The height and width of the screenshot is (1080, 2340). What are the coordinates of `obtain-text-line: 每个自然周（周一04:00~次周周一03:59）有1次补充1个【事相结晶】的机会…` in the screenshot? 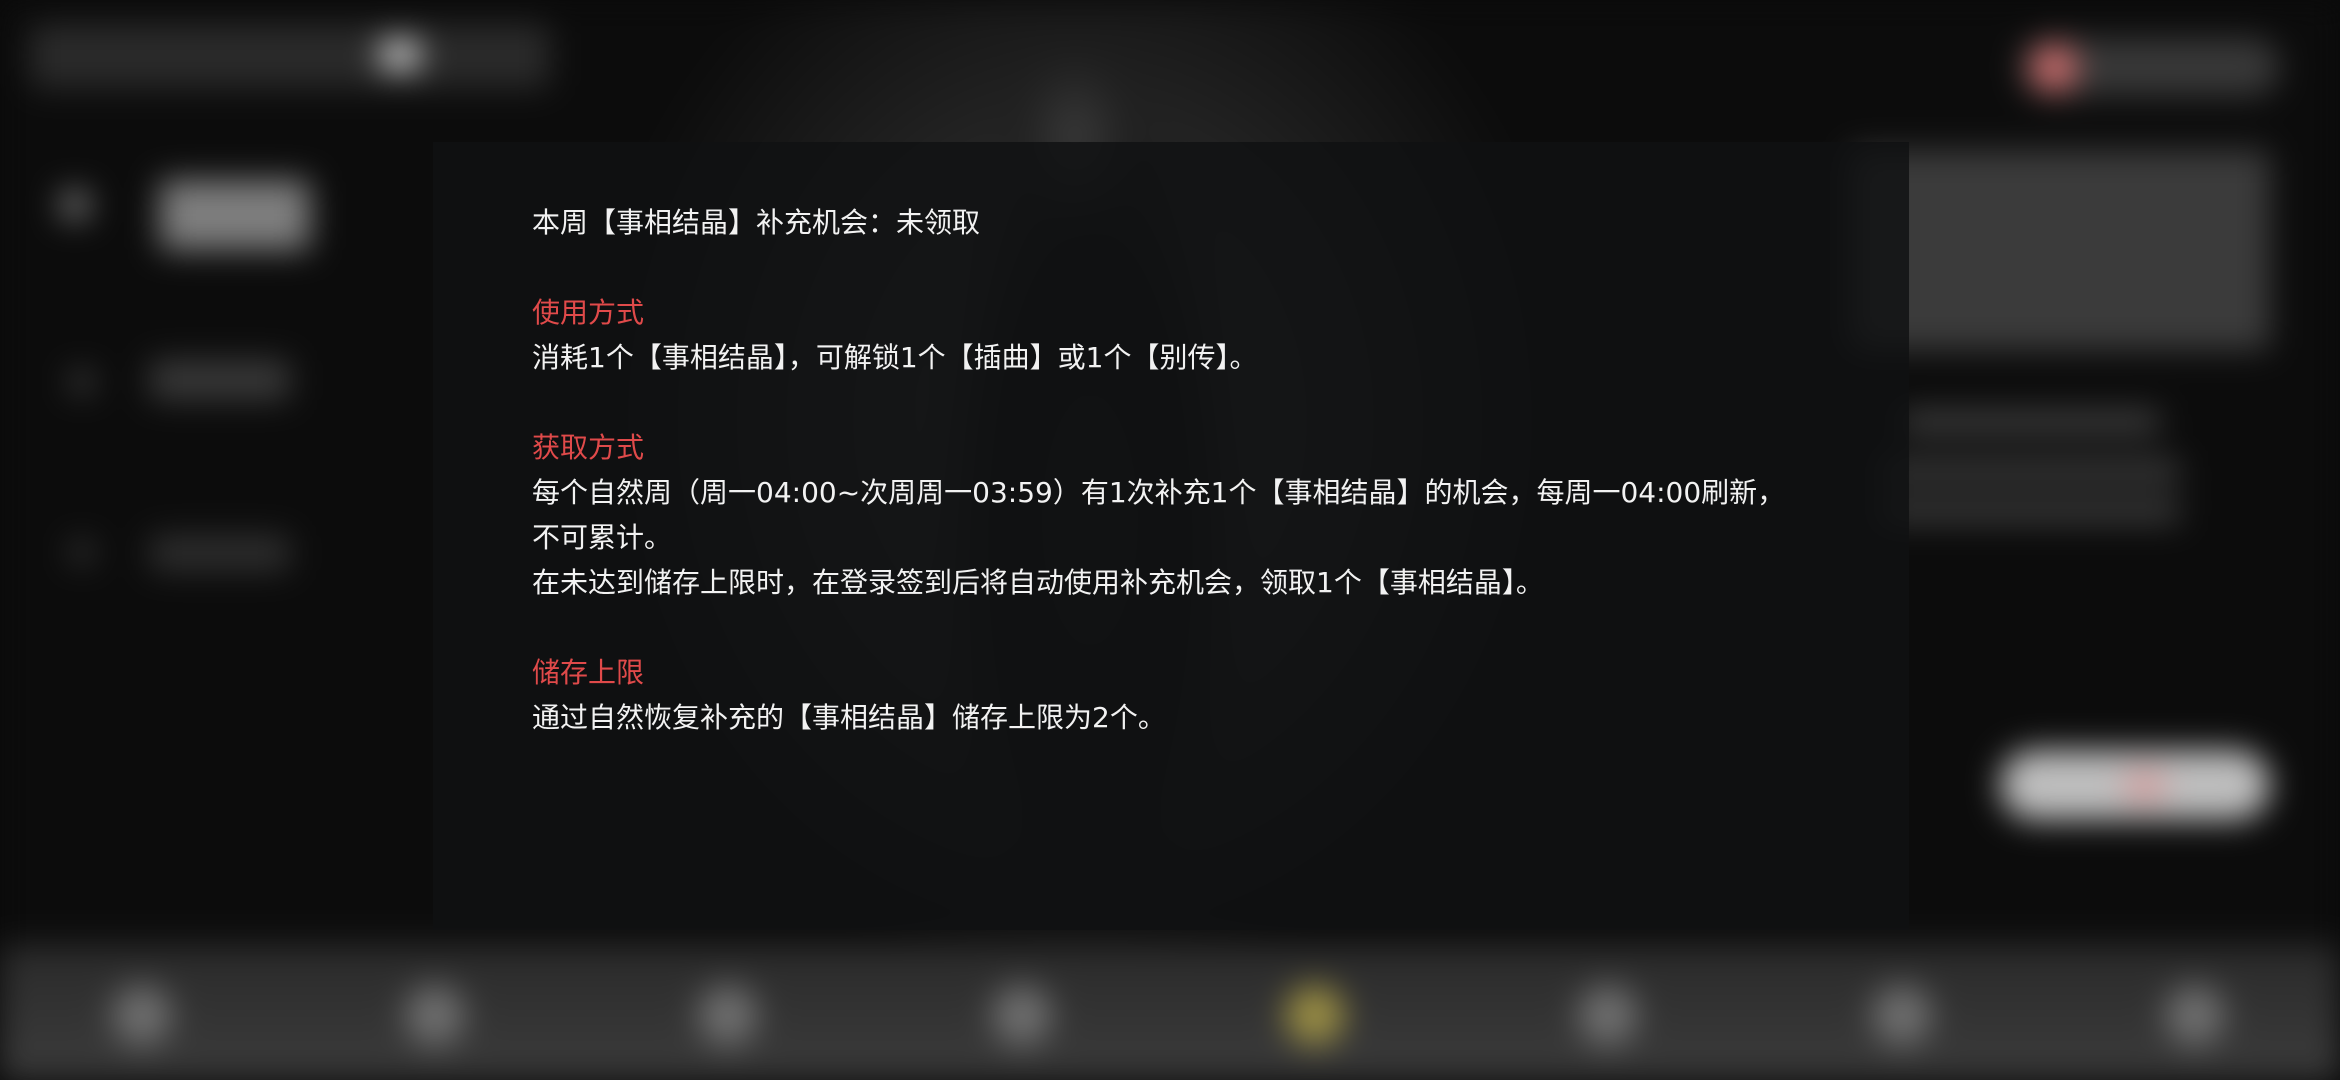 It's located at (1159, 492).